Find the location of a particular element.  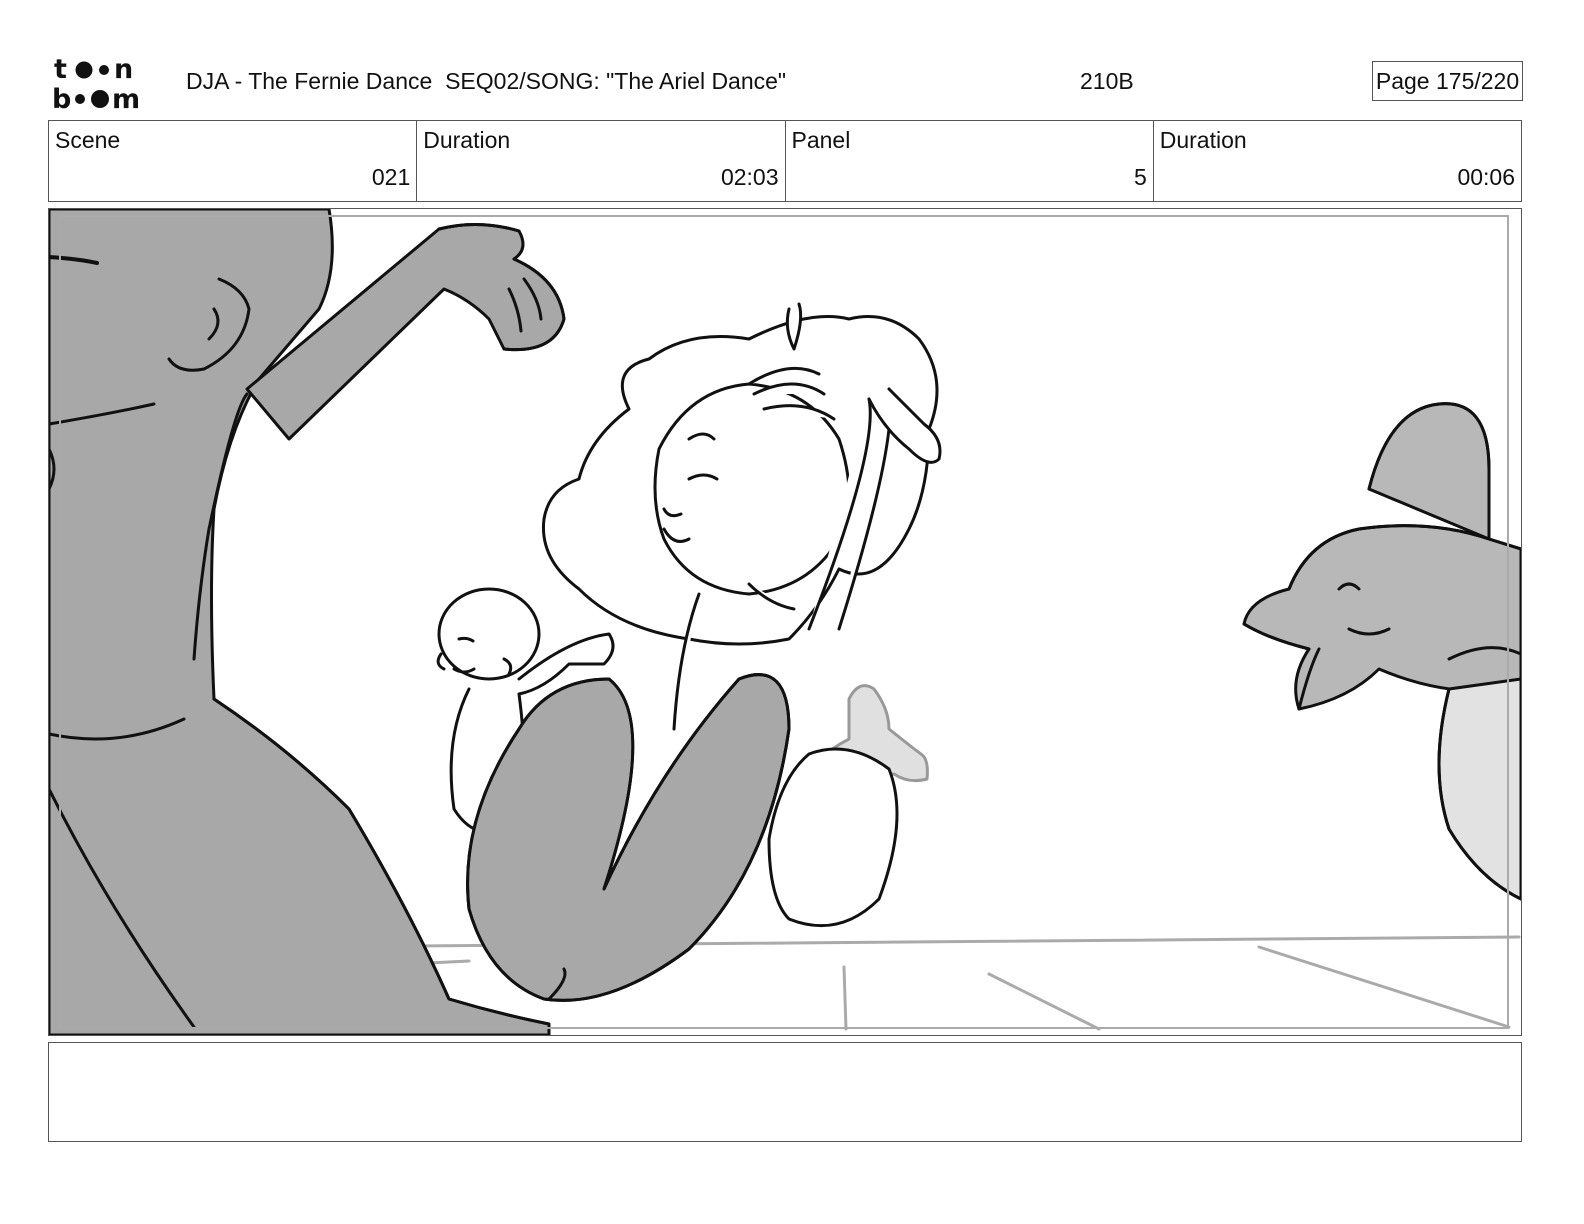

scene-cell: Scene 021 is located at coordinates (233, 161).